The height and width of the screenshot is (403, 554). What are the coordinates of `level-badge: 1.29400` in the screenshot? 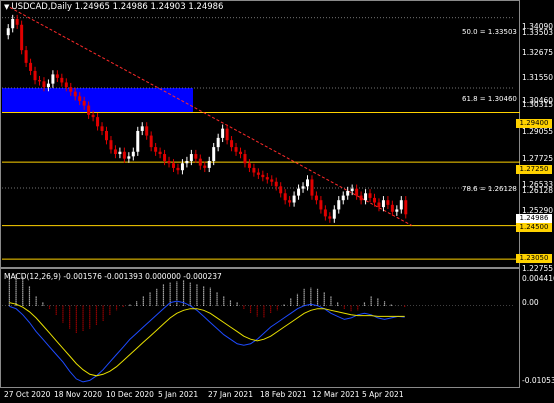 It's located at (534, 123).